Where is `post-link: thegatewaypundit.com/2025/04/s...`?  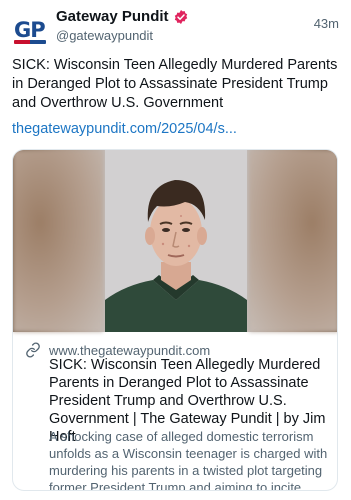
post-link: thegatewaypundit.com/2025/04/s... is located at coordinates (124, 129).